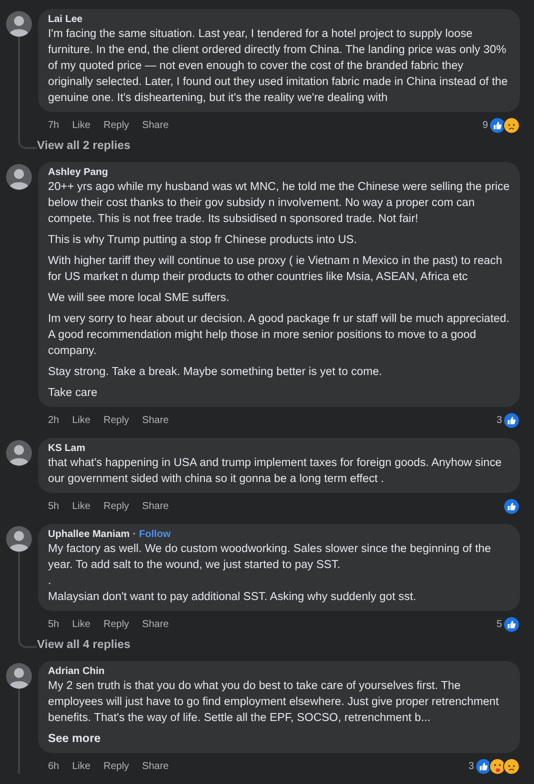 Image resolution: width=534 pixels, height=784 pixels. Describe the element at coordinates (203, 240) in the screenshot. I see `comment-text: This is why Trump putting a stop fr Chinese products into US.` at that location.